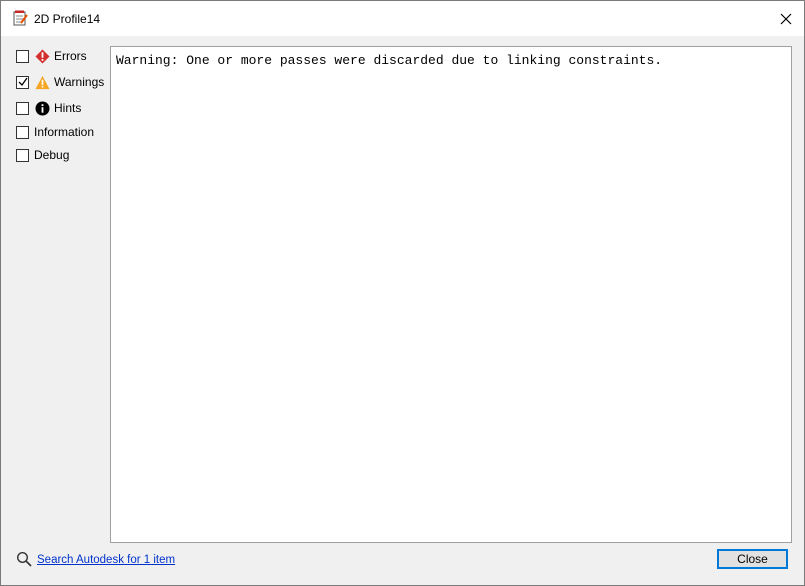 This screenshot has width=805, height=586. Describe the element at coordinates (79, 82) in the screenshot. I see `warnings-label: Warnings` at that location.